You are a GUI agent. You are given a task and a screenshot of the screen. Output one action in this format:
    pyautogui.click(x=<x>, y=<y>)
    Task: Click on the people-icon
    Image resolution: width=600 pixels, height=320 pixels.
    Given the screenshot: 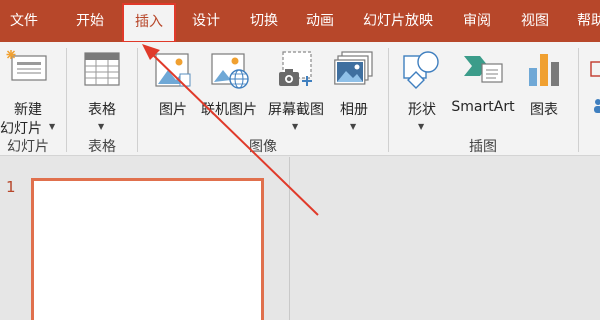 What is the action you would take?
    pyautogui.click(x=596, y=108)
    